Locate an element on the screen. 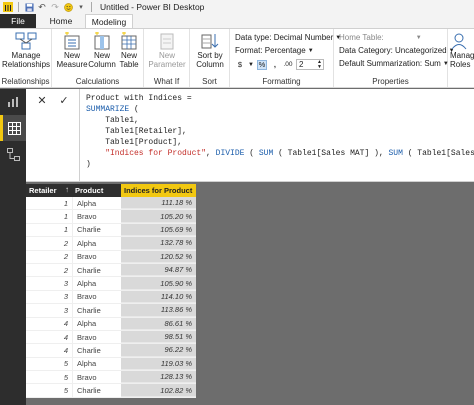  table-row: 1 Alpha 111.18 % is located at coordinates (111, 204).